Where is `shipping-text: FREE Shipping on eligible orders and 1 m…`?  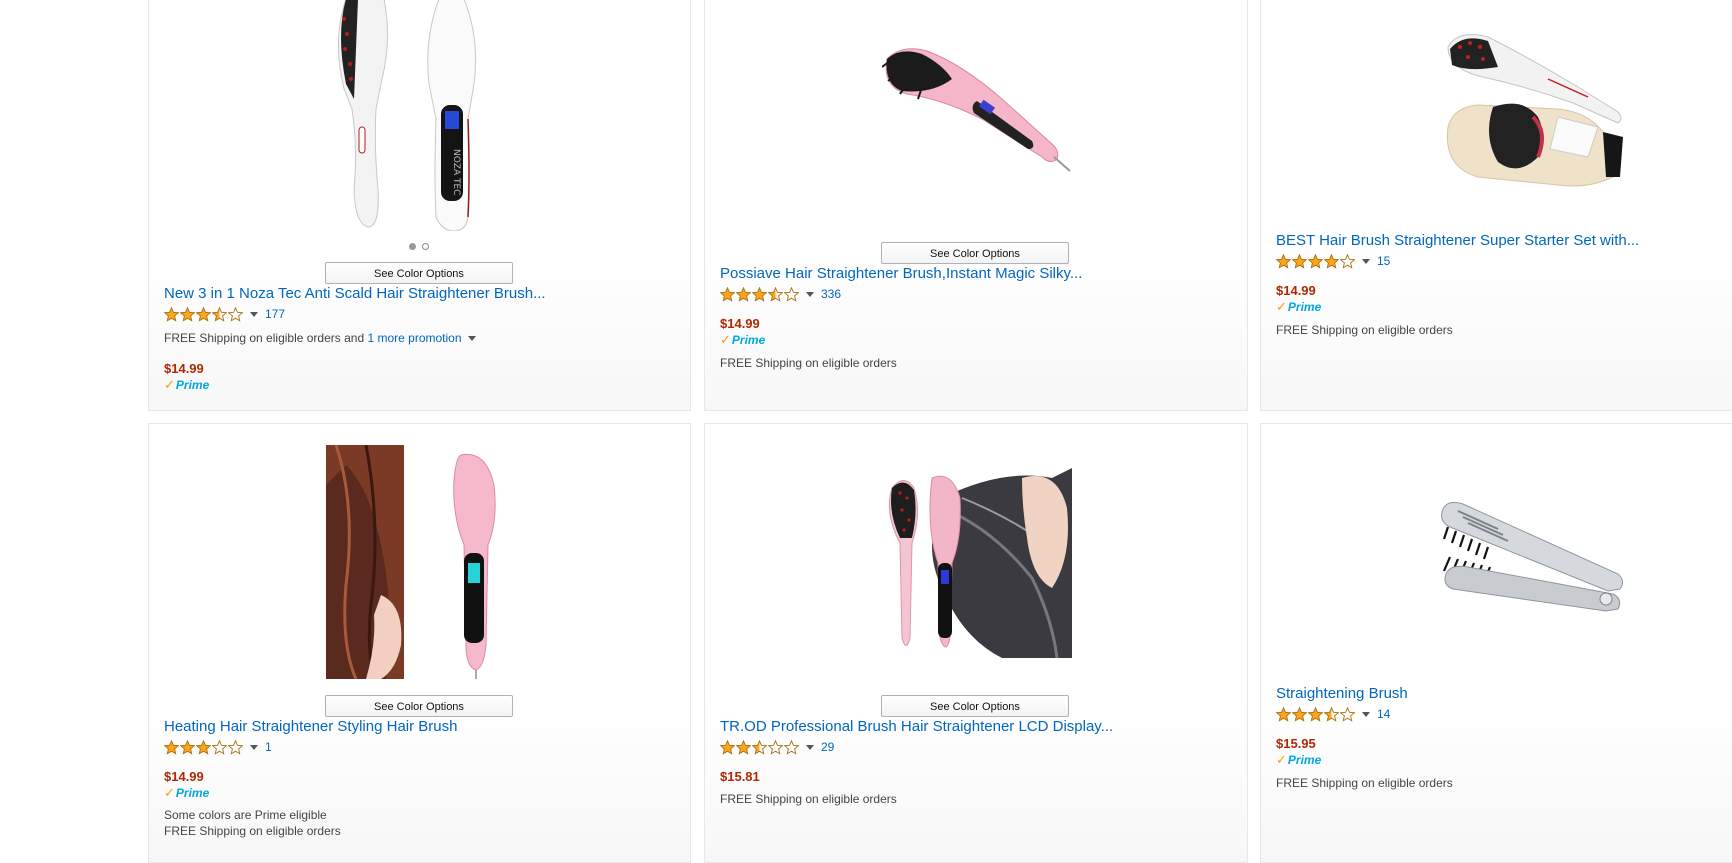
shipping-text: FREE Shipping on eligible orders and 1 m… is located at coordinates (320, 338).